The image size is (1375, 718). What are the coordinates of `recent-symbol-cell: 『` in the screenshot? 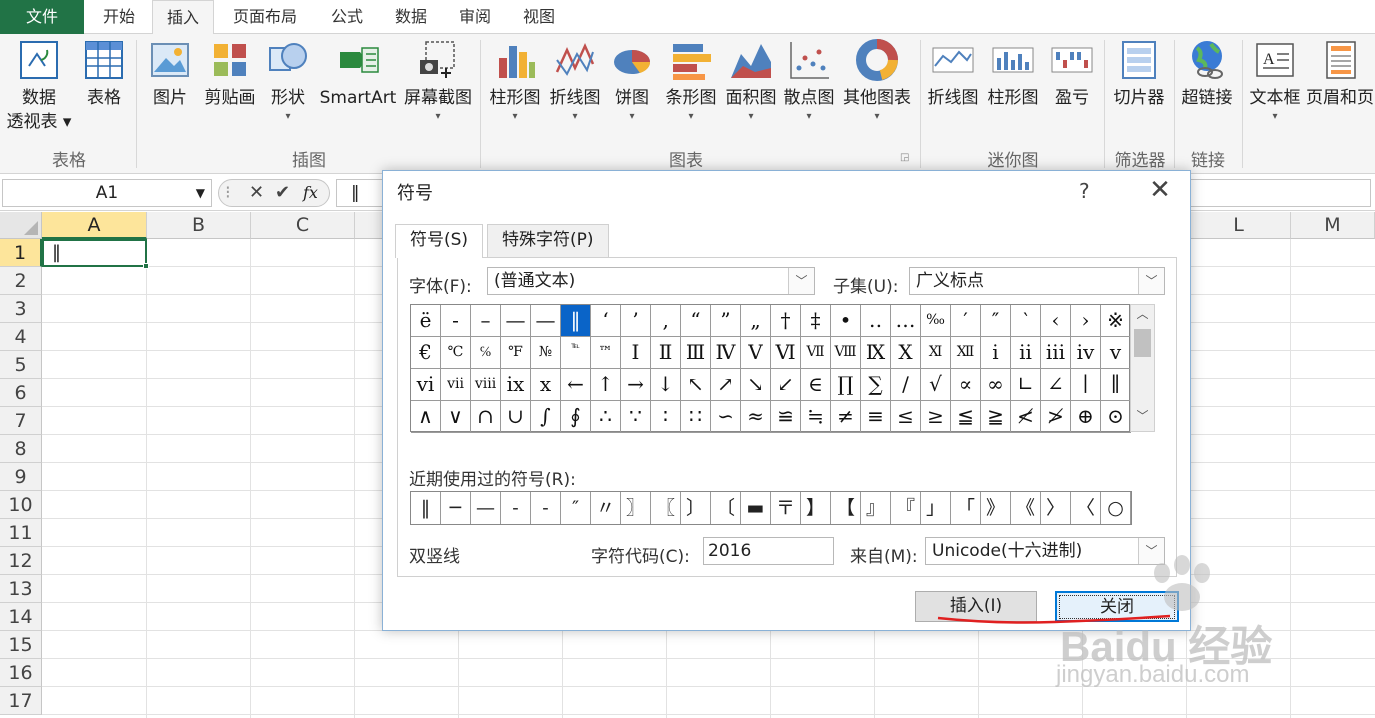 It's located at (906, 508).